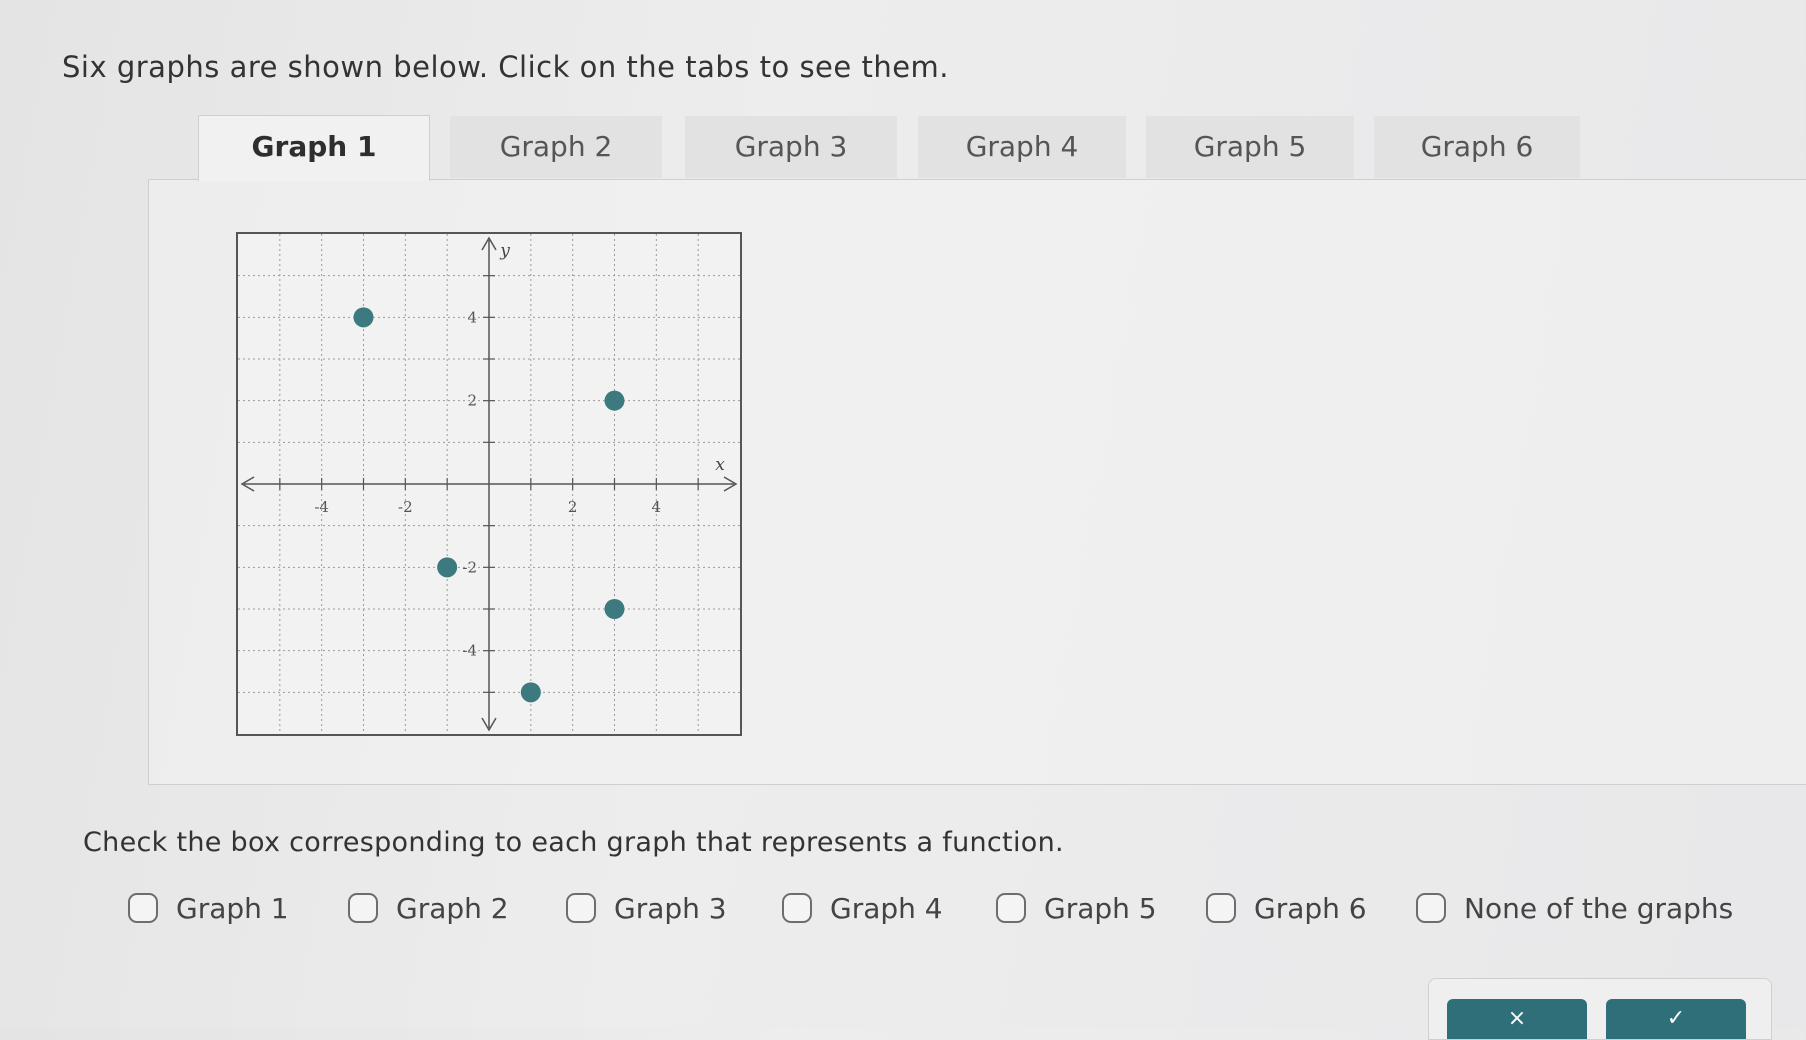 The image size is (1806, 1040). Describe the element at coordinates (1477, 147) in the screenshot. I see `tab-graph-6: Graph 6` at that location.